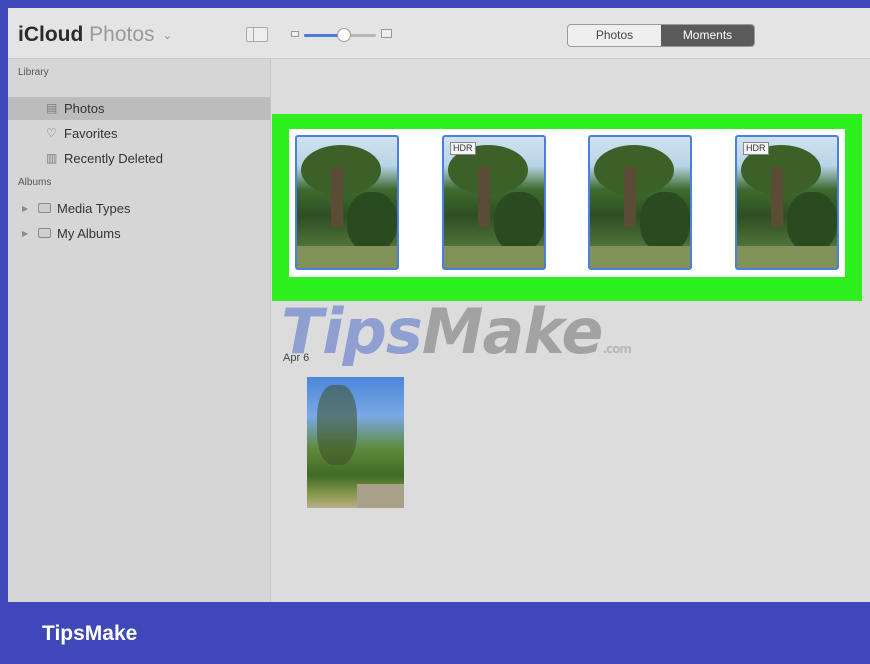 Image resolution: width=870 pixels, height=664 pixels. I want to click on selected-photos-row: HDR HDR, so click(567, 203).